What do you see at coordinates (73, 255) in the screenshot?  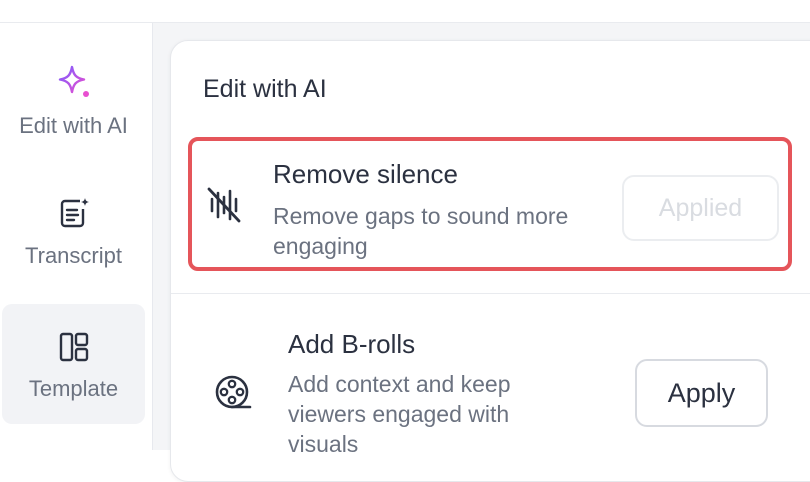 I see `sidebar-item-label: Transcript` at bounding box center [73, 255].